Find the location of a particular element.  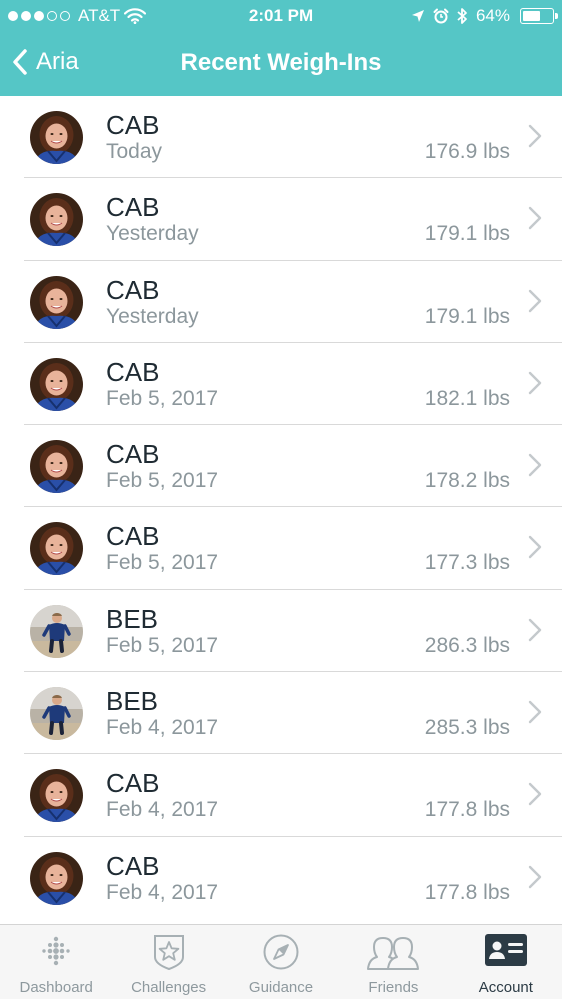

header: AT&T 2:01 PM 64% Aria Recent Weigh-Ins is located at coordinates (281, 48).